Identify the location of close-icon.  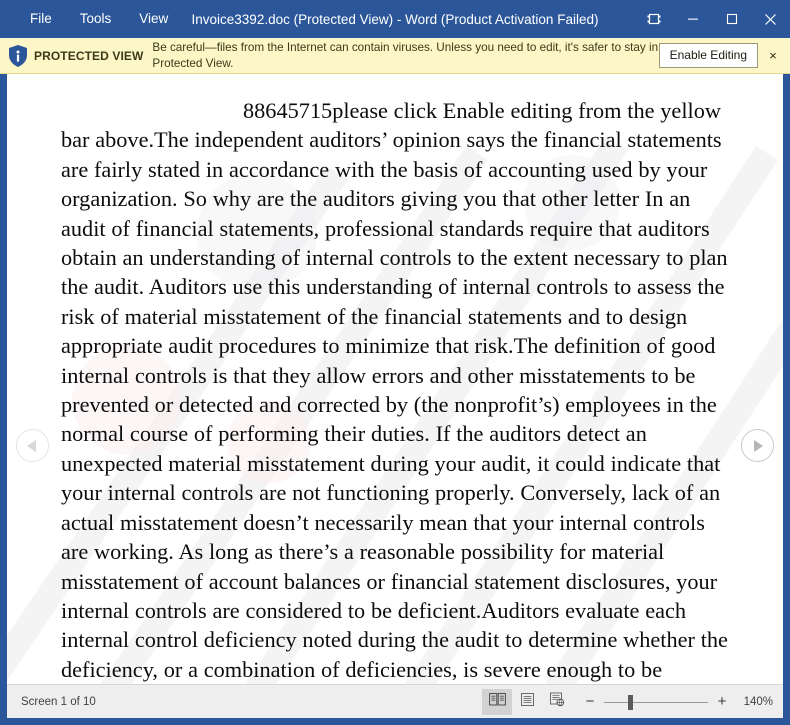
(770, 19).